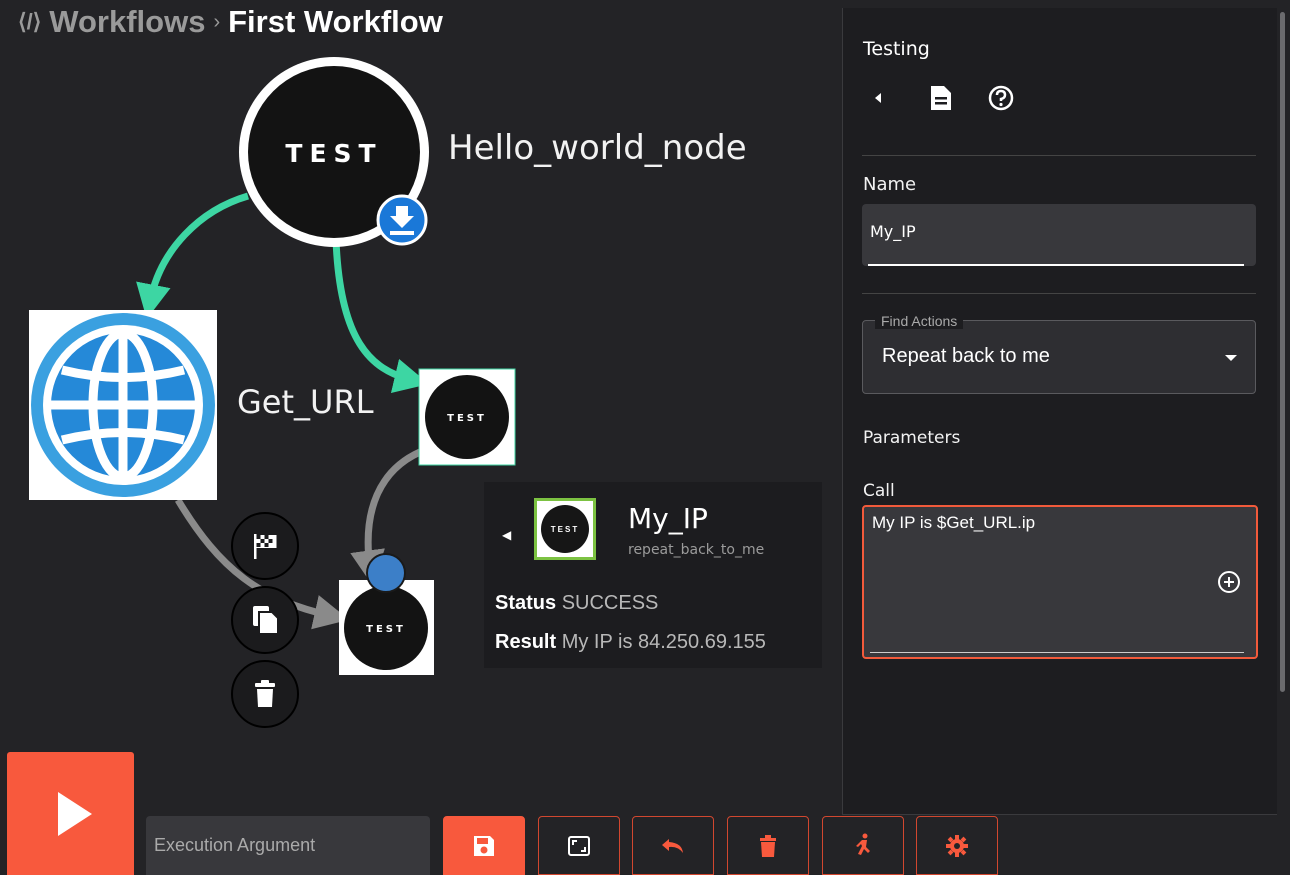 The image size is (1290, 875). I want to click on help-icon, so click(1001, 98).